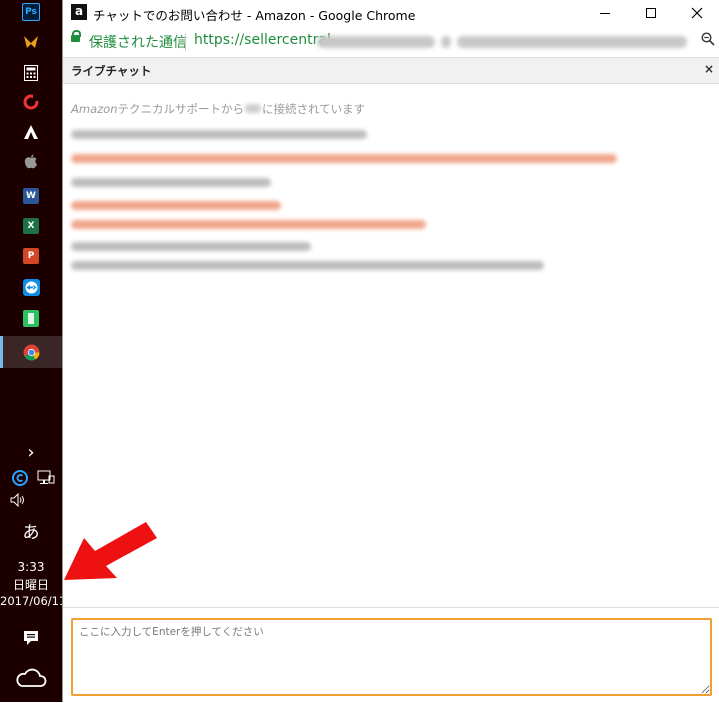  I want to click on connection-notice: Amazonテクニカルサポートから に接続されています, so click(218, 109).